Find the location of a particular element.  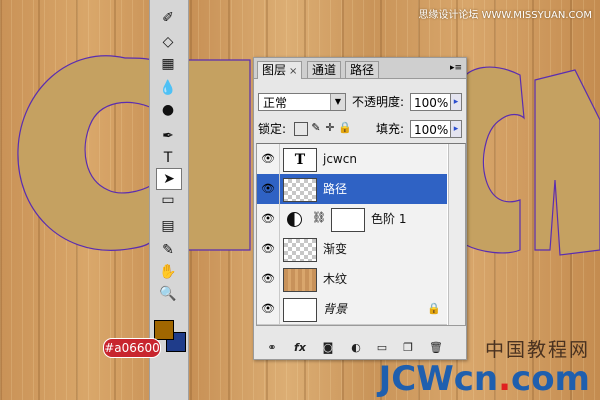

layer-name: 色阶 1 is located at coordinates (389, 219).